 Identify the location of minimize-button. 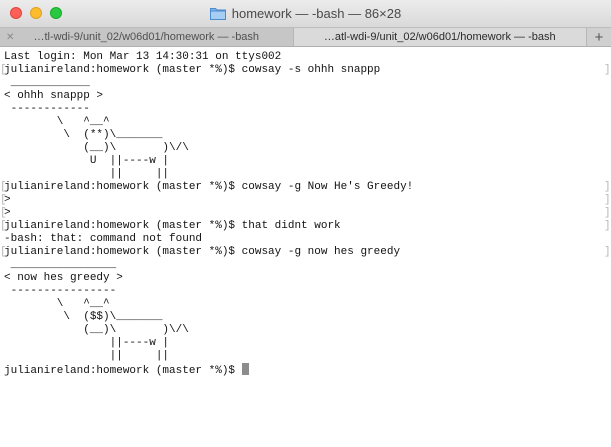
(36, 13).